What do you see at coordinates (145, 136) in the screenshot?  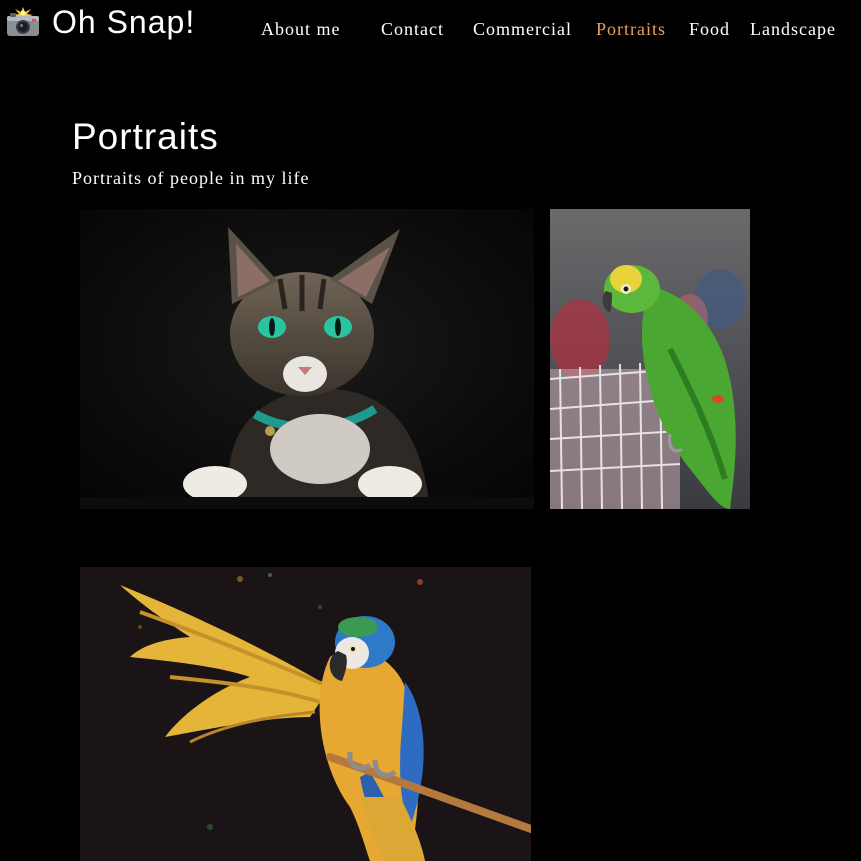 I see `page-title: Portraits` at bounding box center [145, 136].